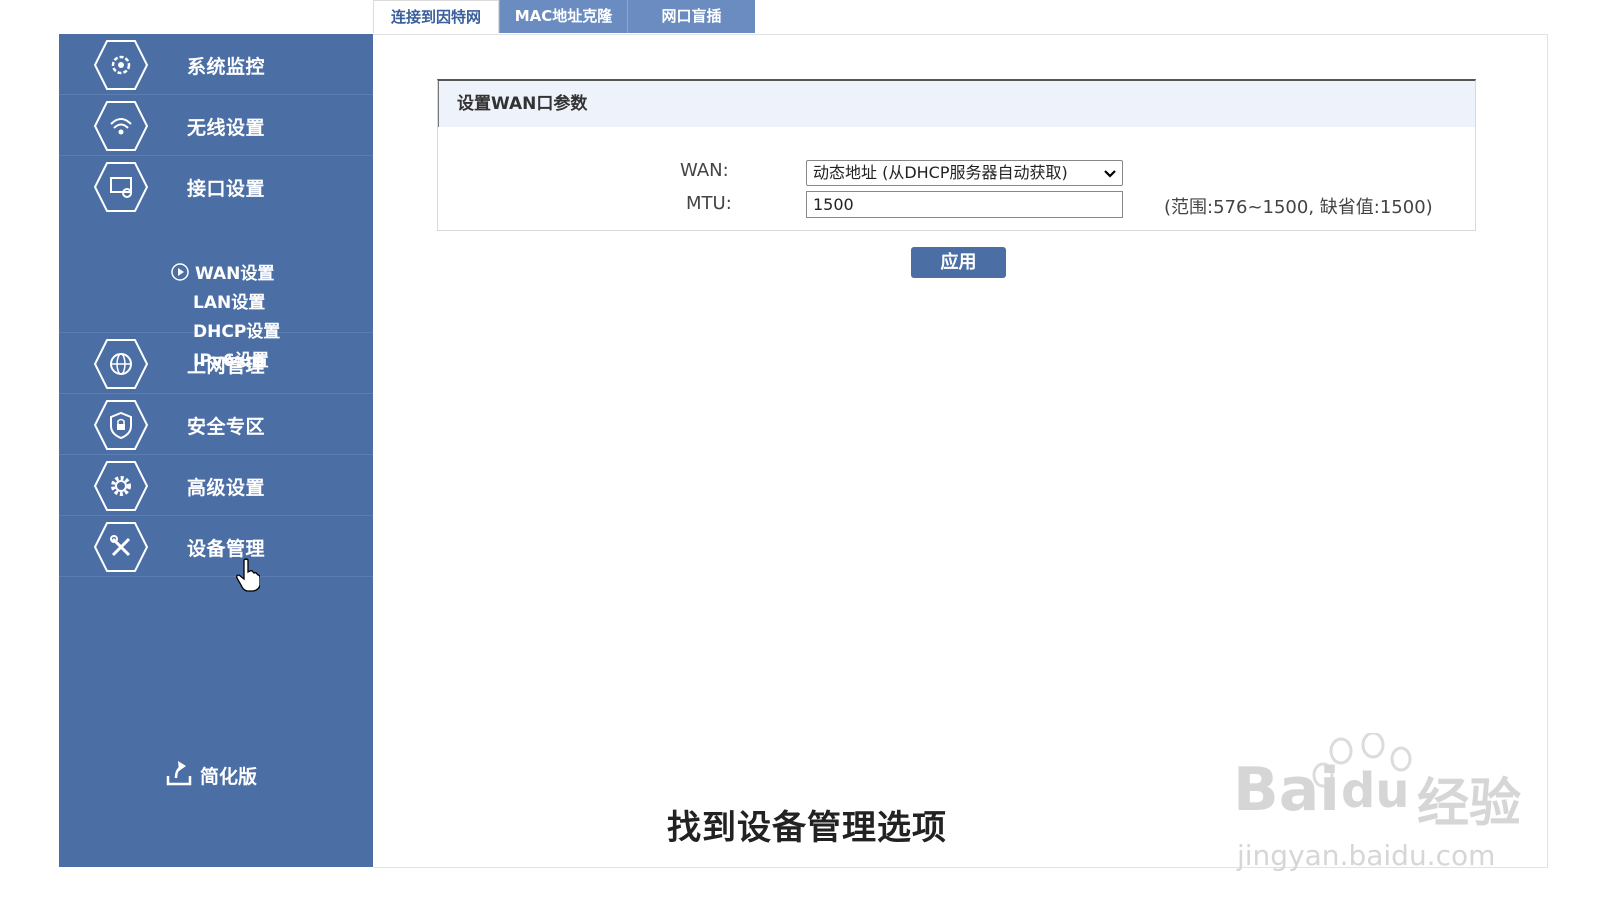 Image resolution: width=1600 pixels, height=900 pixels. I want to click on sidebar-item-wireless: 无线设置, so click(216, 125).